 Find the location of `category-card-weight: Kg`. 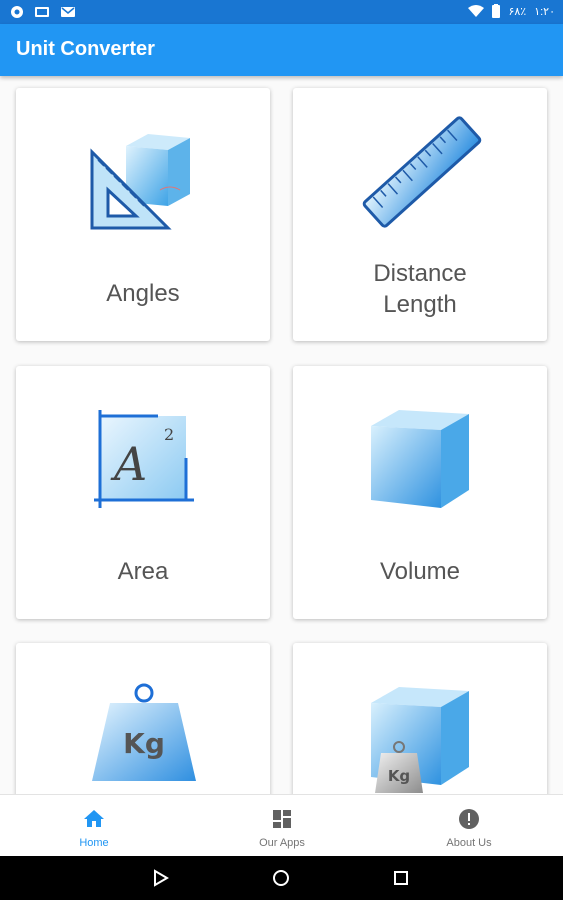

category-card-weight: Kg is located at coordinates (143, 718).